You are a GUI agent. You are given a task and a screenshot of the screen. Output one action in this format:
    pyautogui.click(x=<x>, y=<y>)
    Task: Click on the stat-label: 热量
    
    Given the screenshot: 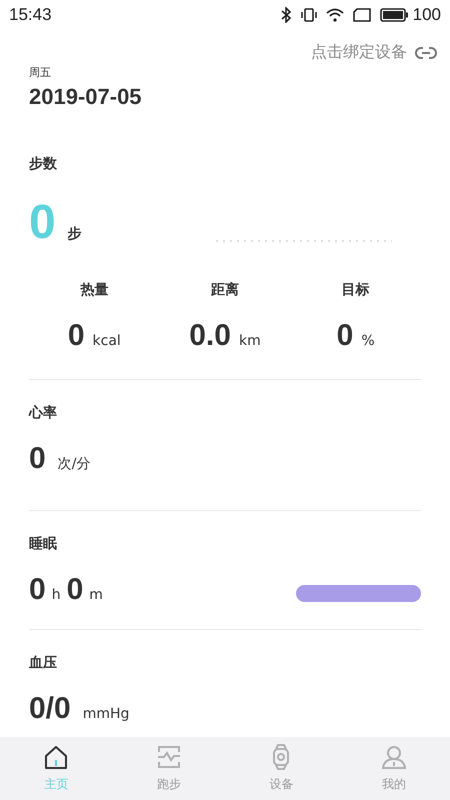 What is the action you would take?
    pyautogui.click(x=94, y=290)
    